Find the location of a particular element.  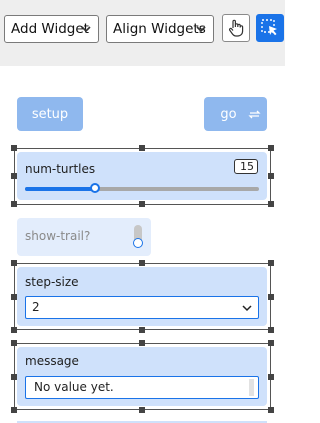

toolbar: Add Widget Align Widgets is located at coordinates (142, 33).